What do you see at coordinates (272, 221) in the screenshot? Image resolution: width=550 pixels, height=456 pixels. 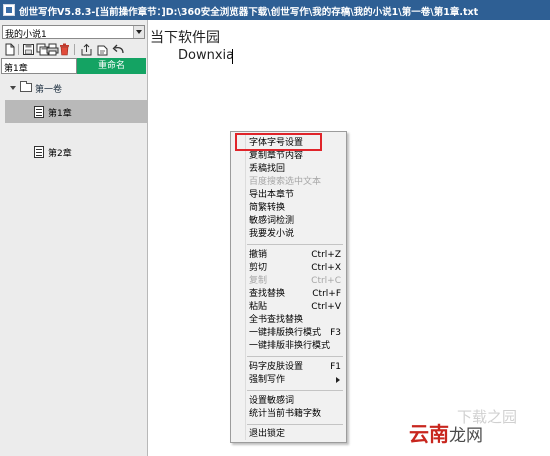 I see `menu-item-label: 敏感词检测` at bounding box center [272, 221].